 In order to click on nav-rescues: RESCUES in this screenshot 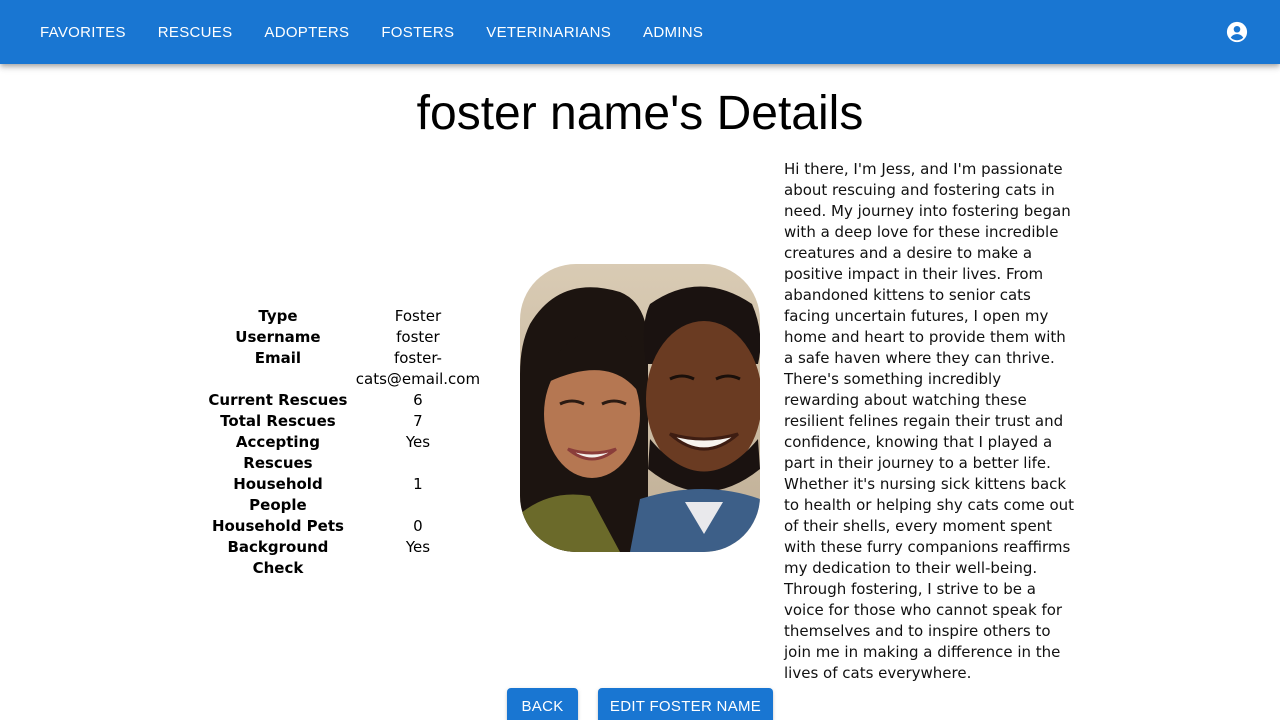, I will do `click(195, 32)`.